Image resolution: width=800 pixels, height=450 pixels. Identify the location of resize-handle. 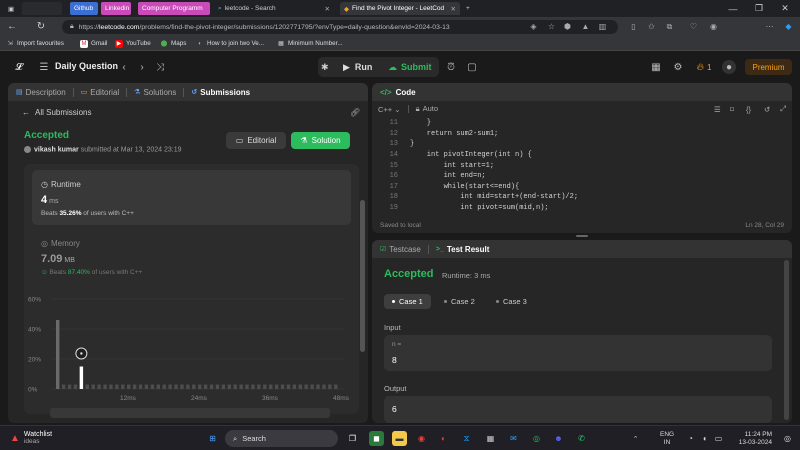
(582, 236).